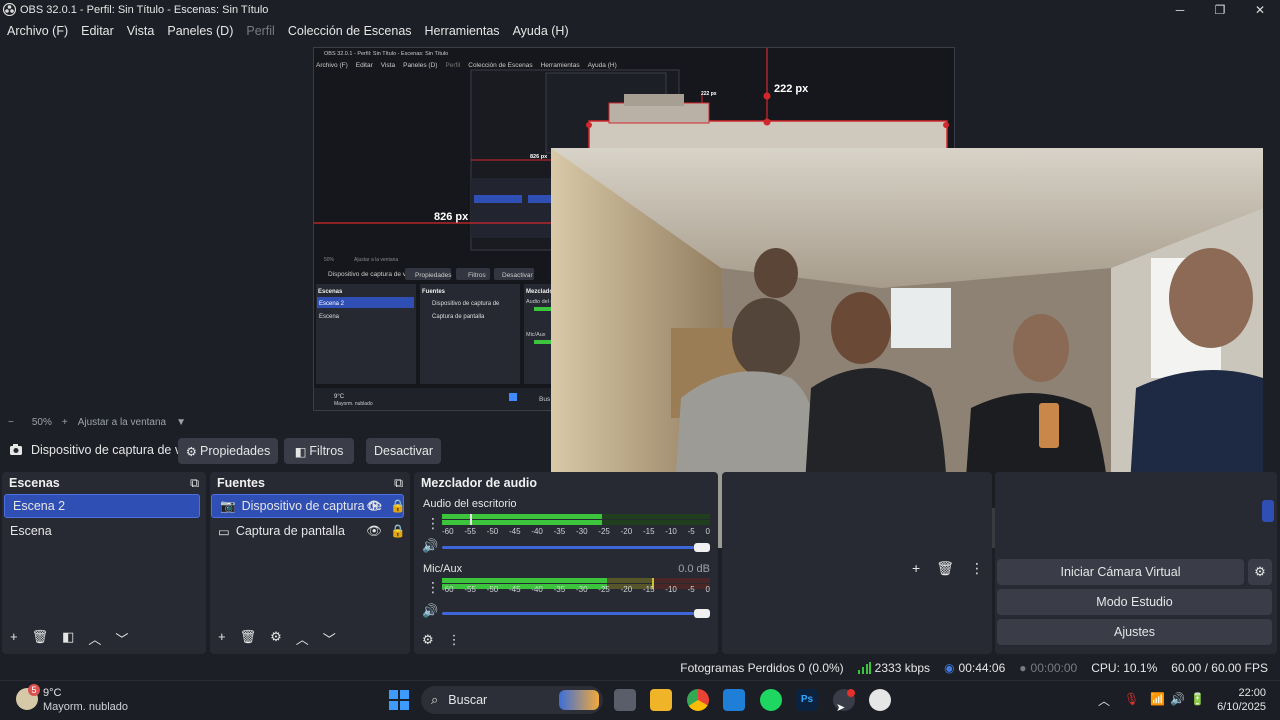 The width and height of the screenshot is (1280, 720). What do you see at coordinates (1134, 632) in the screenshot?
I see `settings-button: Ajustes` at bounding box center [1134, 632].